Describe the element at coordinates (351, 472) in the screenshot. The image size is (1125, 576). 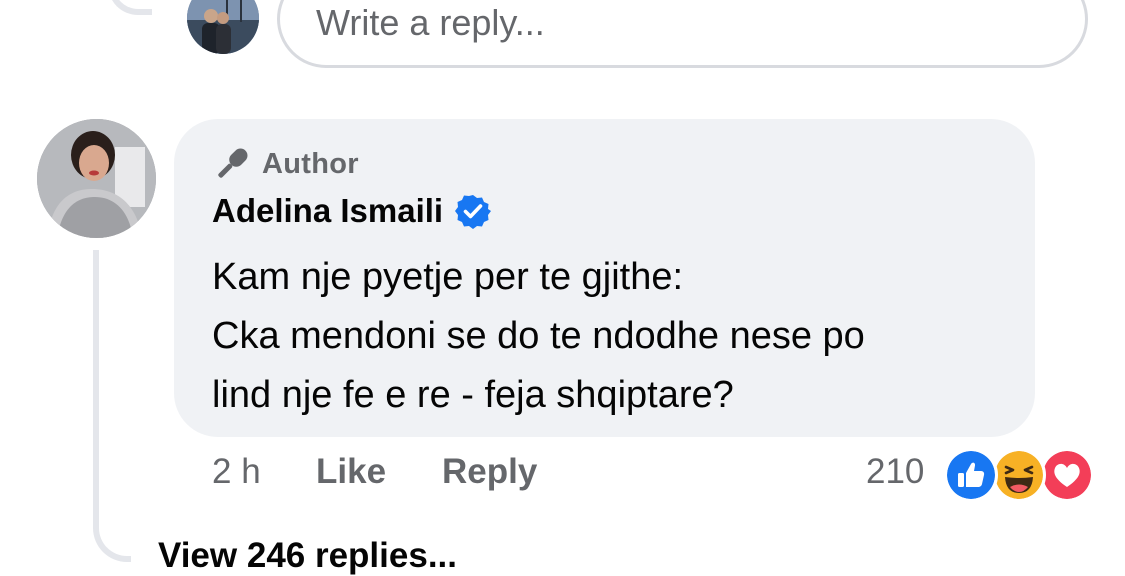
I see `like-button: Like` at that location.